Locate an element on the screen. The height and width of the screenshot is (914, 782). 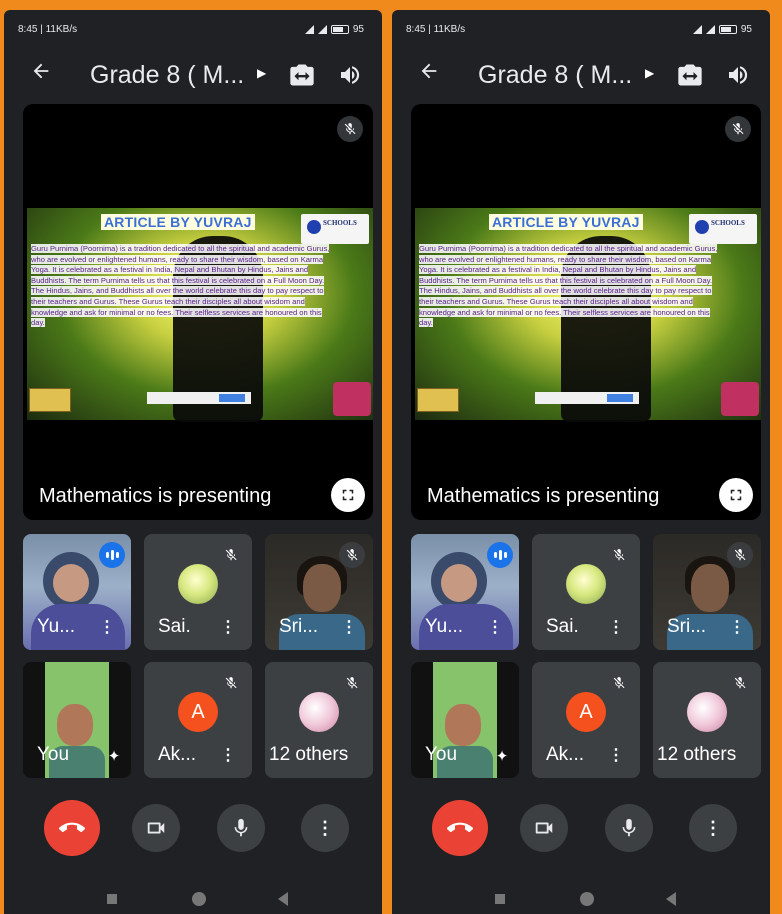
microphone-icon is located at coordinates (629, 827).